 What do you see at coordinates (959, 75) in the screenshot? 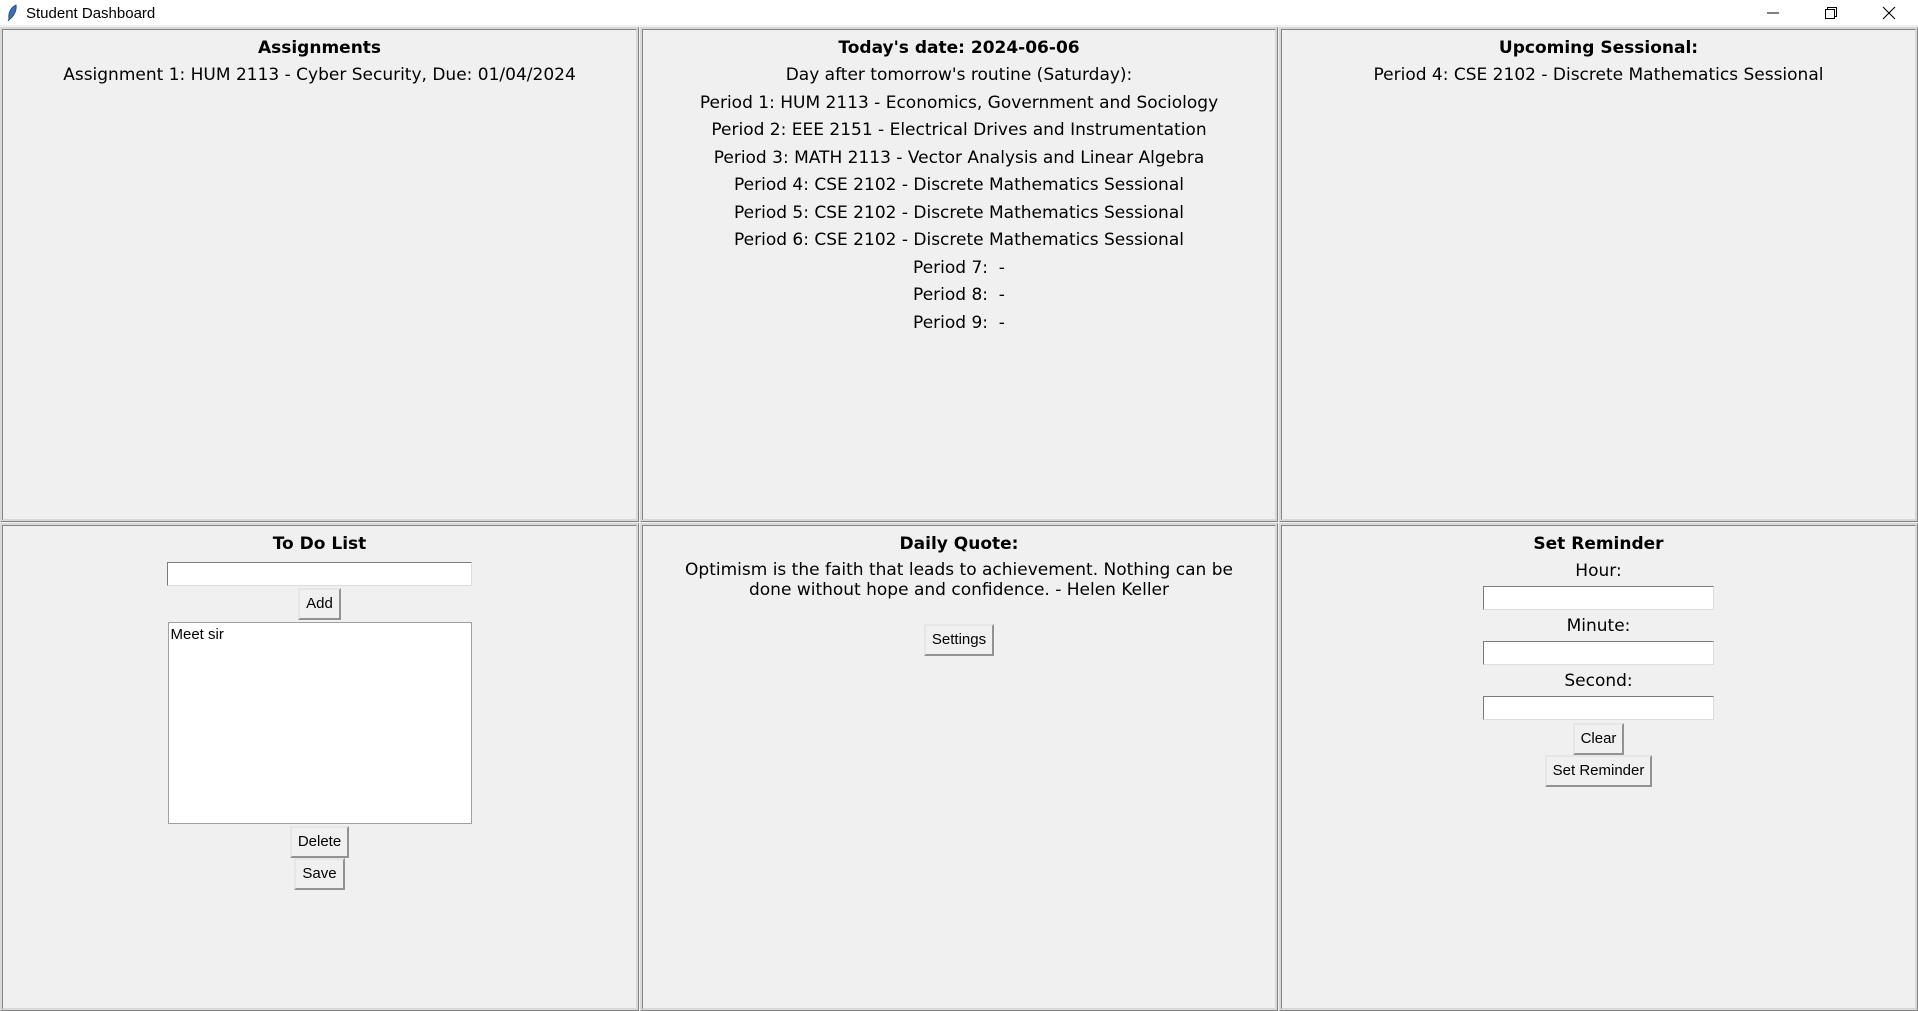
I see `routine-label: Day after tomorrow's routine (Saturday):` at bounding box center [959, 75].